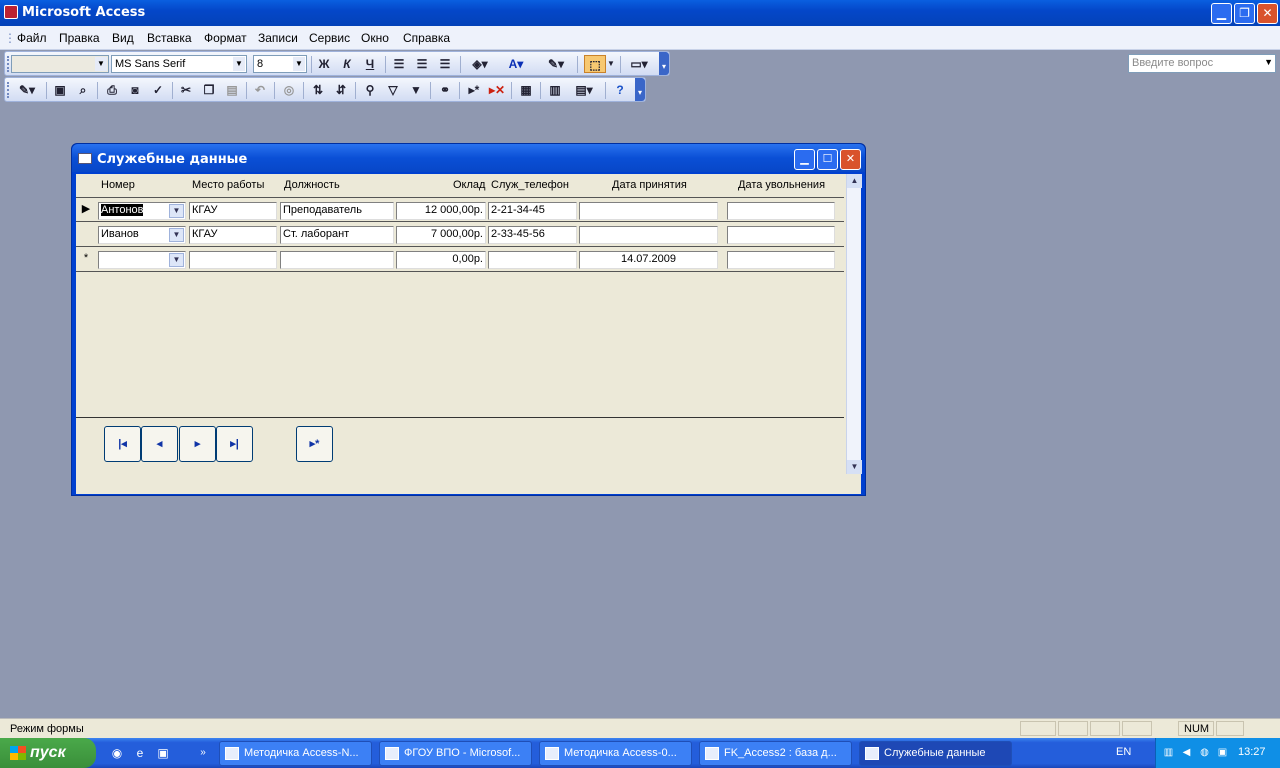  What do you see at coordinates (158, 90) in the screenshot?
I see `spelling-icon: ✓` at bounding box center [158, 90].